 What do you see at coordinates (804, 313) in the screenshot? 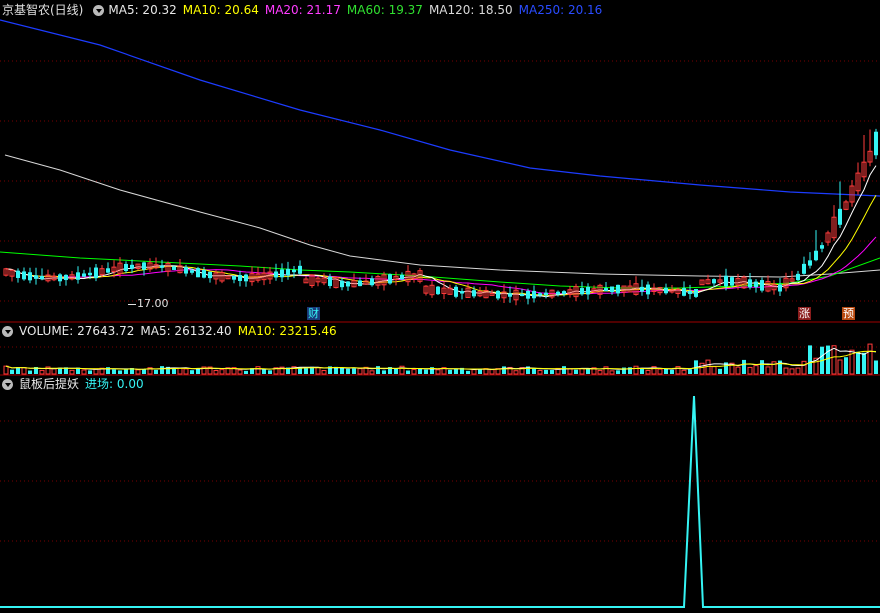
I see `marker-zhang: 涨` at bounding box center [804, 313].